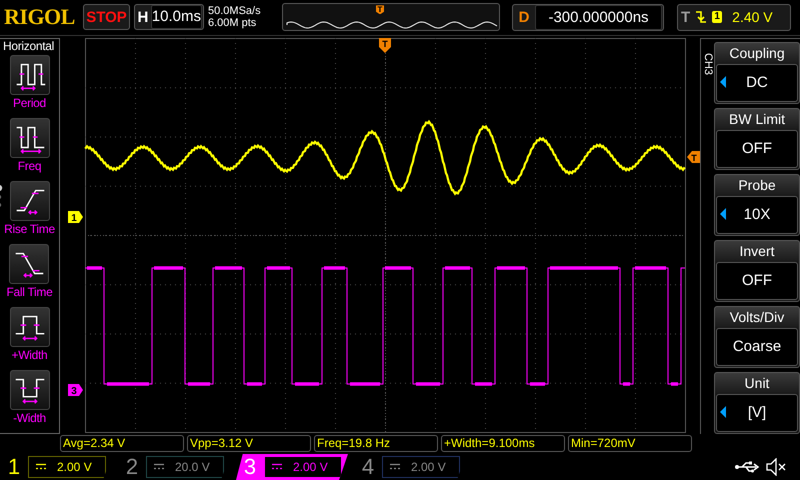 The height and width of the screenshot is (480, 800). What do you see at coordinates (524, 17) in the screenshot?
I see `delay-label: D` at bounding box center [524, 17].